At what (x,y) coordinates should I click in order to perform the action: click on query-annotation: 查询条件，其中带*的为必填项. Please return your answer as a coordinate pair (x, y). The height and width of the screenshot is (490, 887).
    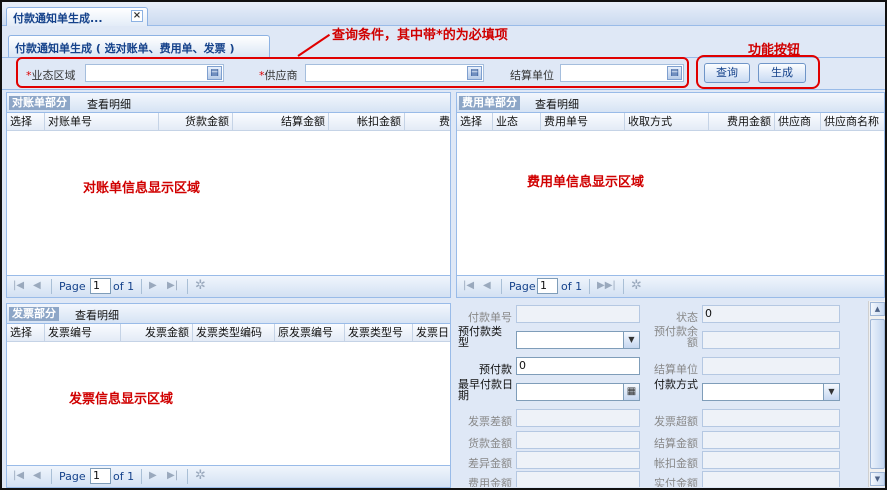
    Looking at the image, I should click on (420, 35).